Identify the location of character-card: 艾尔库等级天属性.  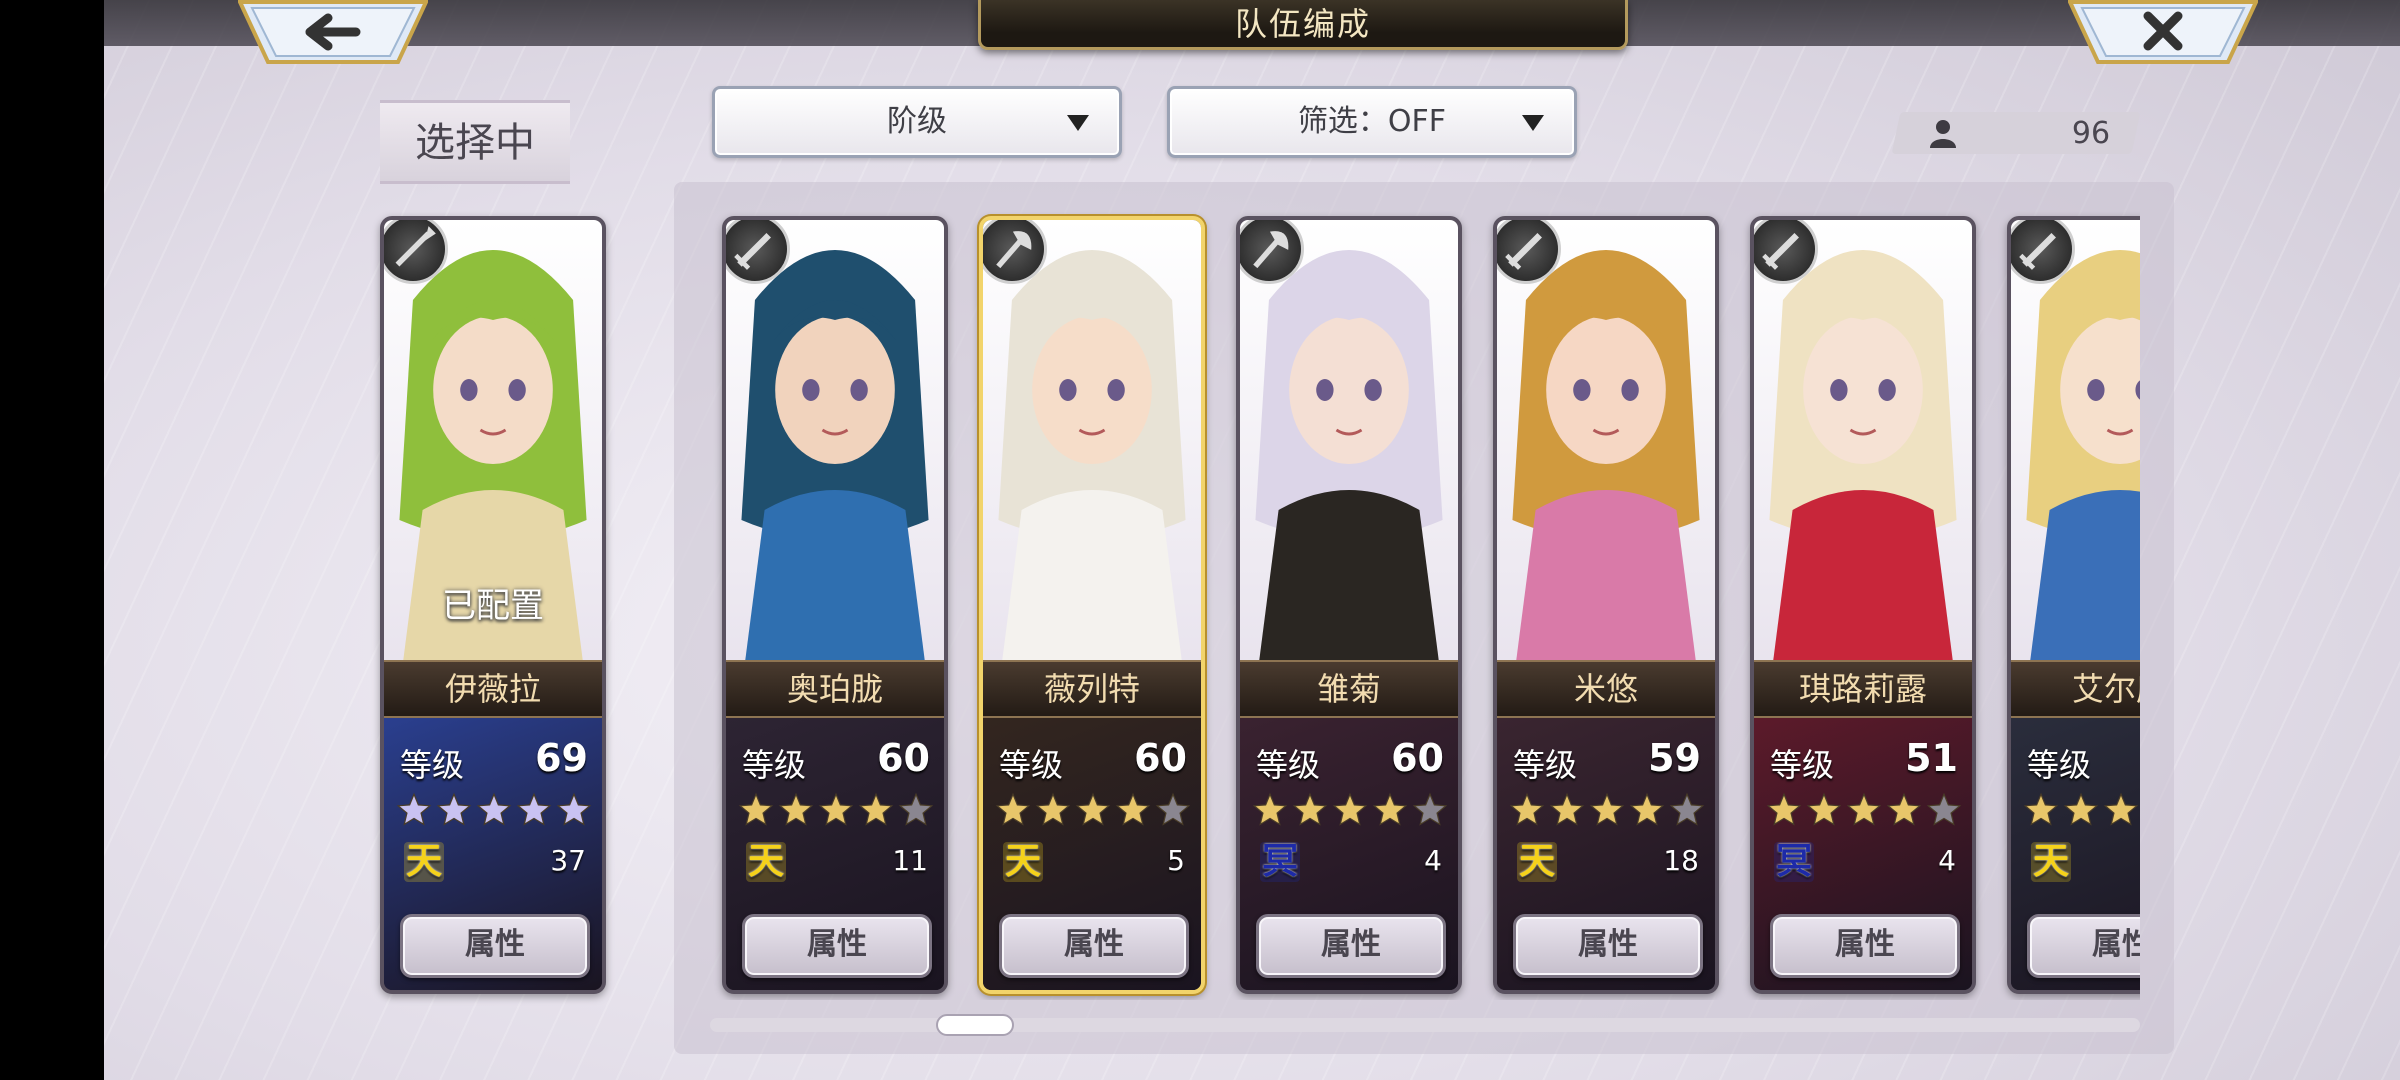
(2073, 605).